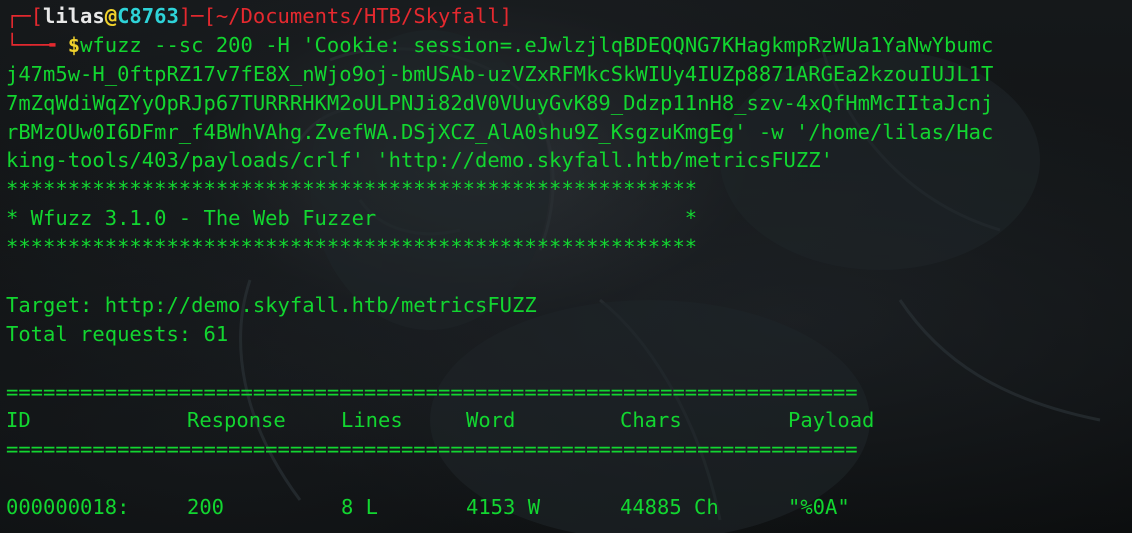 The image size is (1132, 533). I want to click on row-lines: 8 L, so click(360, 507).